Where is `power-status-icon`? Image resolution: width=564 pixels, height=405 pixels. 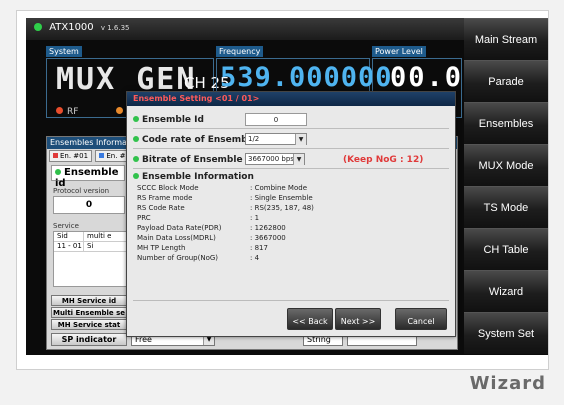 power-status-icon is located at coordinates (38, 27).